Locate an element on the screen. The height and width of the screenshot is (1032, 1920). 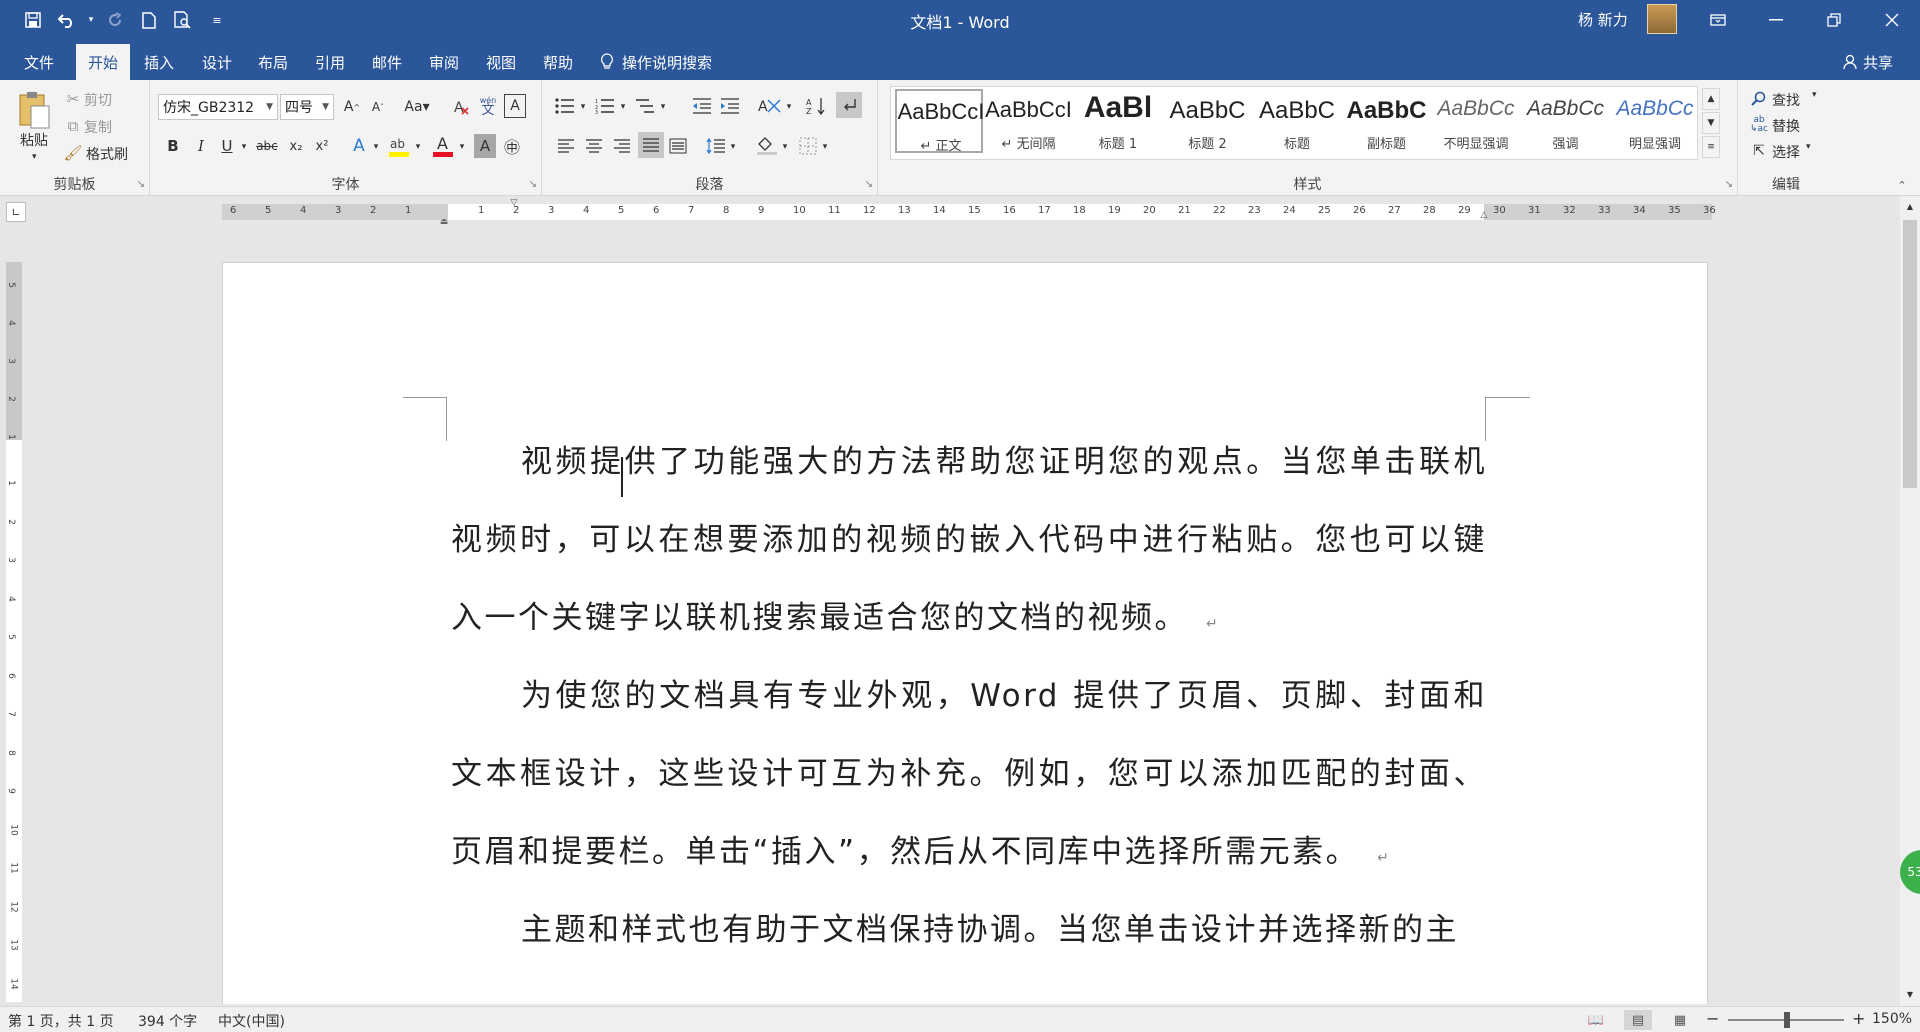
clear-formatting-icon: A is located at coordinates (462, 107).